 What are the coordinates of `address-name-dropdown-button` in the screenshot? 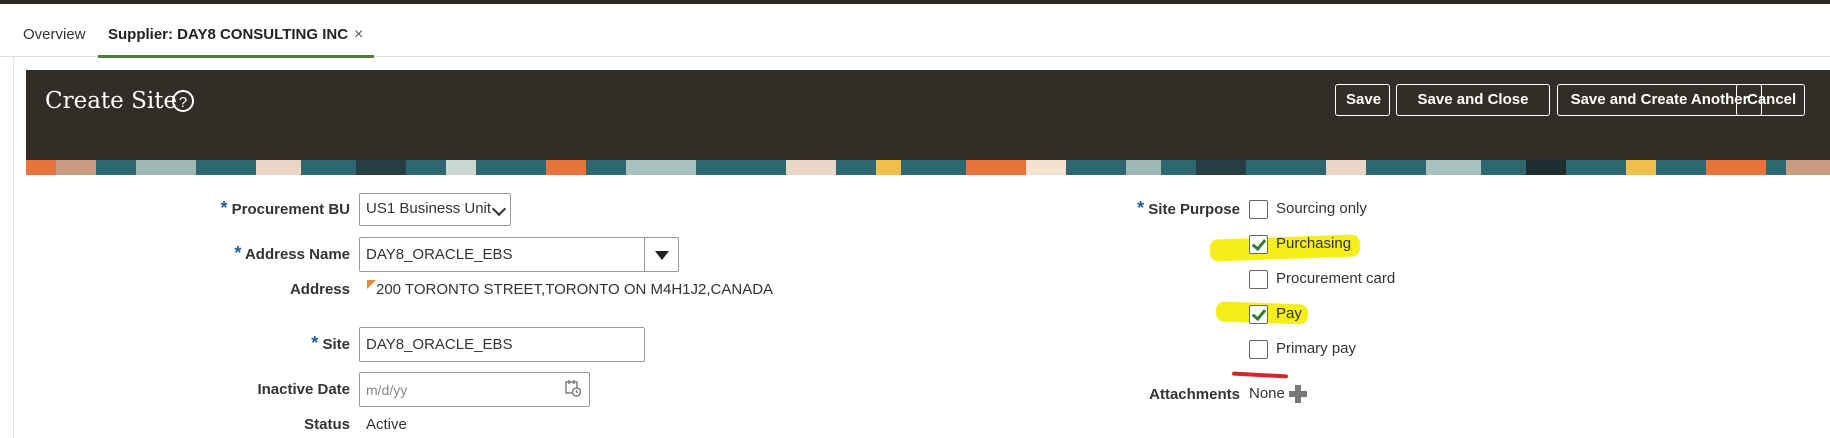 It's located at (661, 254).